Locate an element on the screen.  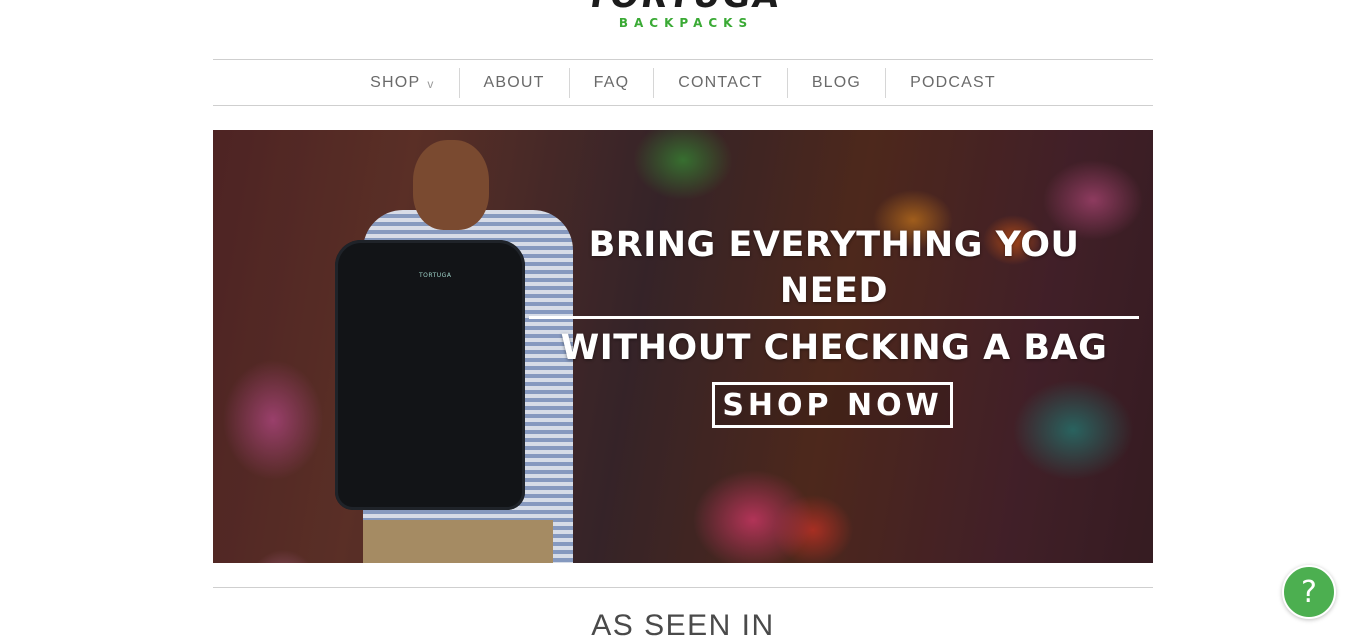
logo-subtitle: BACKPACKS is located at coordinates (686, 23).